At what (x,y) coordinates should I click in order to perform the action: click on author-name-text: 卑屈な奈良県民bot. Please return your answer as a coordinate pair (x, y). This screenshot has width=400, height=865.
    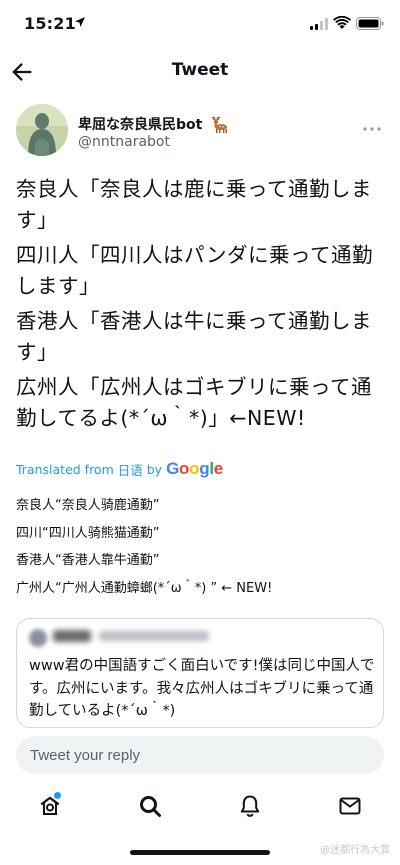
    Looking at the image, I should click on (140, 125).